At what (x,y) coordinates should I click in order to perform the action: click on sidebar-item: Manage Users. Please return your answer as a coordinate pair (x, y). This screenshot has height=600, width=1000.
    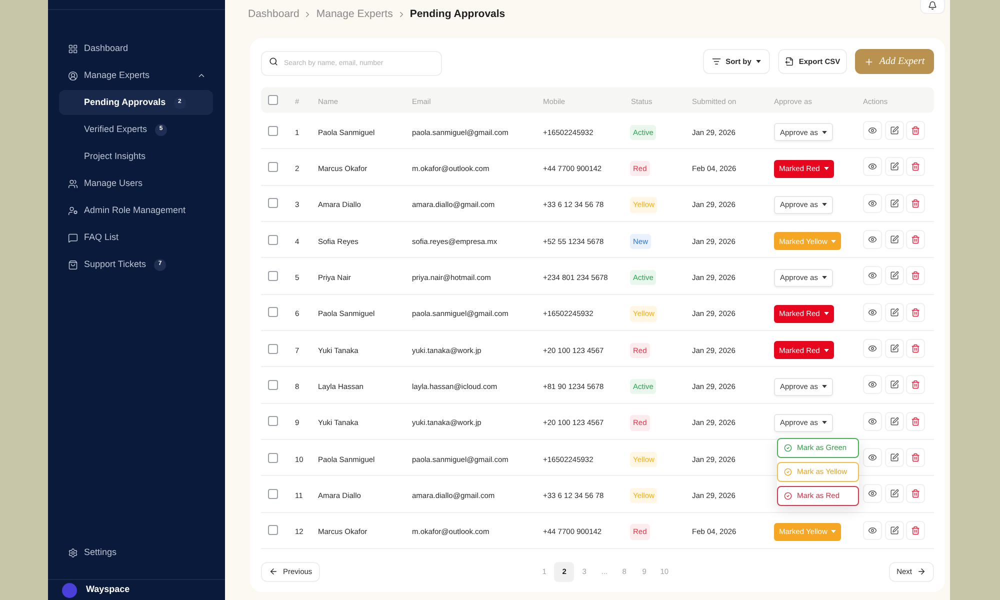
    Looking at the image, I should click on (136, 183).